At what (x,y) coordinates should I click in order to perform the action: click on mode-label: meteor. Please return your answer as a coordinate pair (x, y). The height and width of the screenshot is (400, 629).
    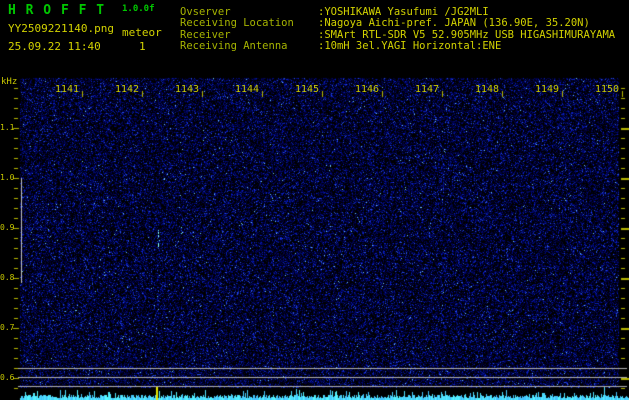
    Looking at the image, I should click on (142, 32).